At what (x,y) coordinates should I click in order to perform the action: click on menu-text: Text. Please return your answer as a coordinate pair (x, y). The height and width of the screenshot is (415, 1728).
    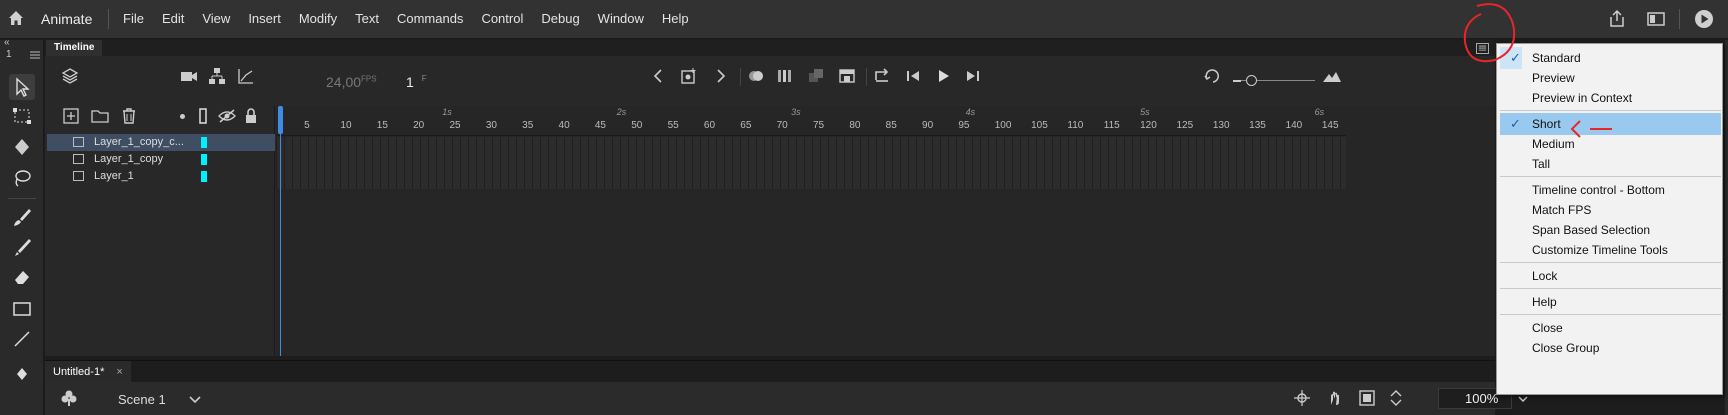
    Looking at the image, I should click on (367, 18).